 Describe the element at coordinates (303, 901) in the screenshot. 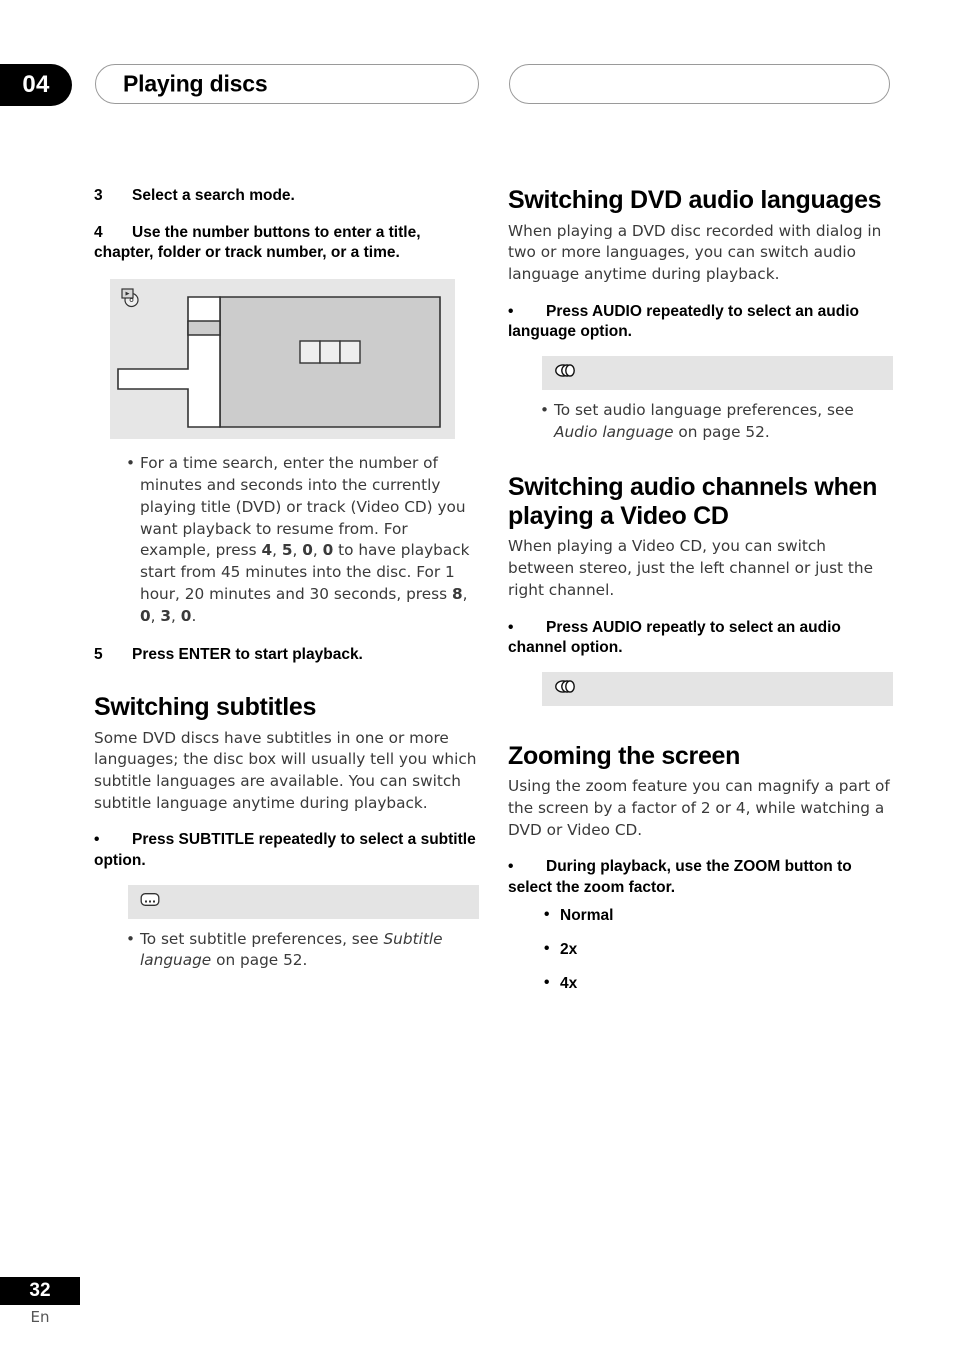

I see `subtitle-icon-strip` at that location.